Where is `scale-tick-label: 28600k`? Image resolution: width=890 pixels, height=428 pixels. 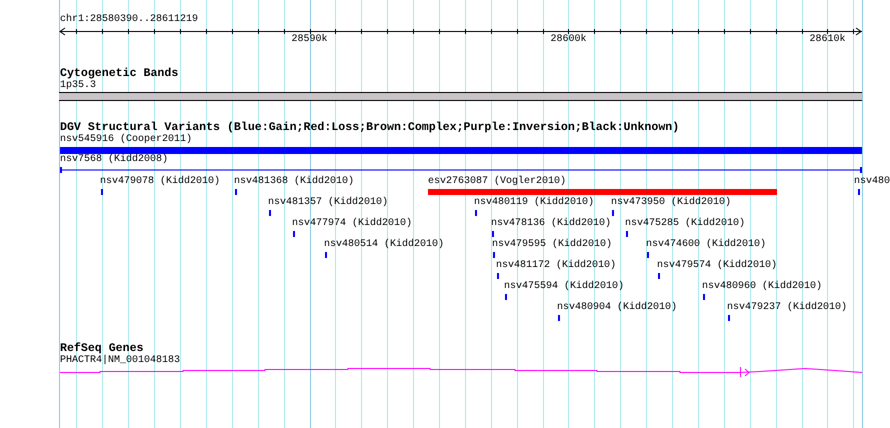
scale-tick-label: 28600k is located at coordinates (568, 40).